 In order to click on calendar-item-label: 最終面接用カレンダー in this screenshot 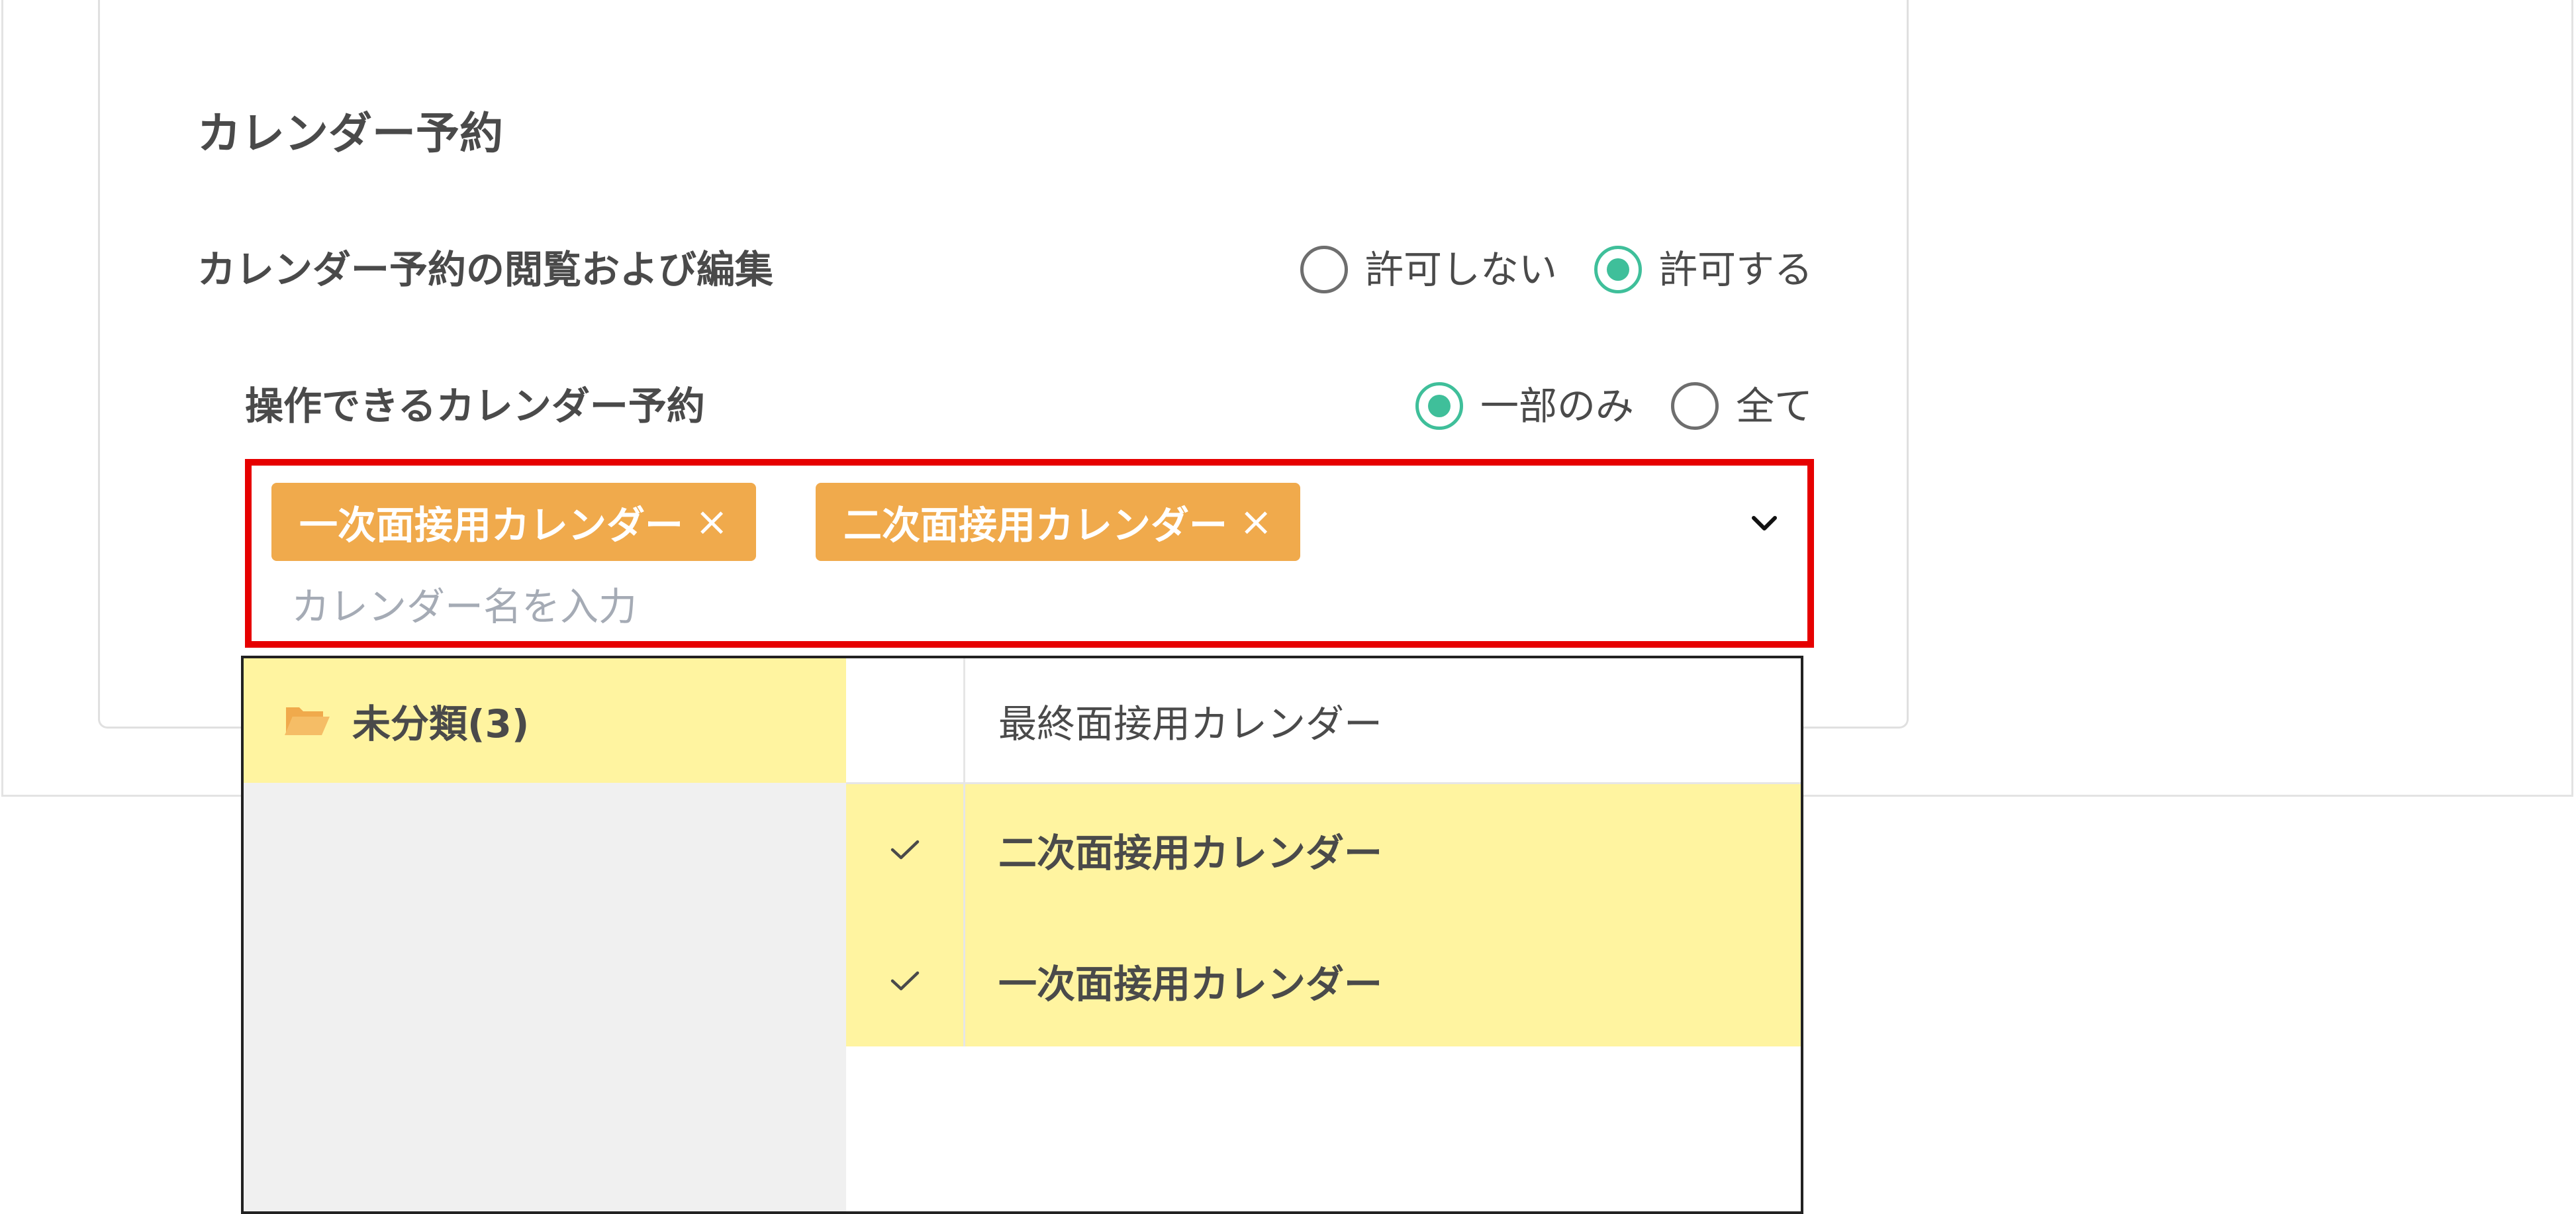, I will do `click(1190, 723)`.